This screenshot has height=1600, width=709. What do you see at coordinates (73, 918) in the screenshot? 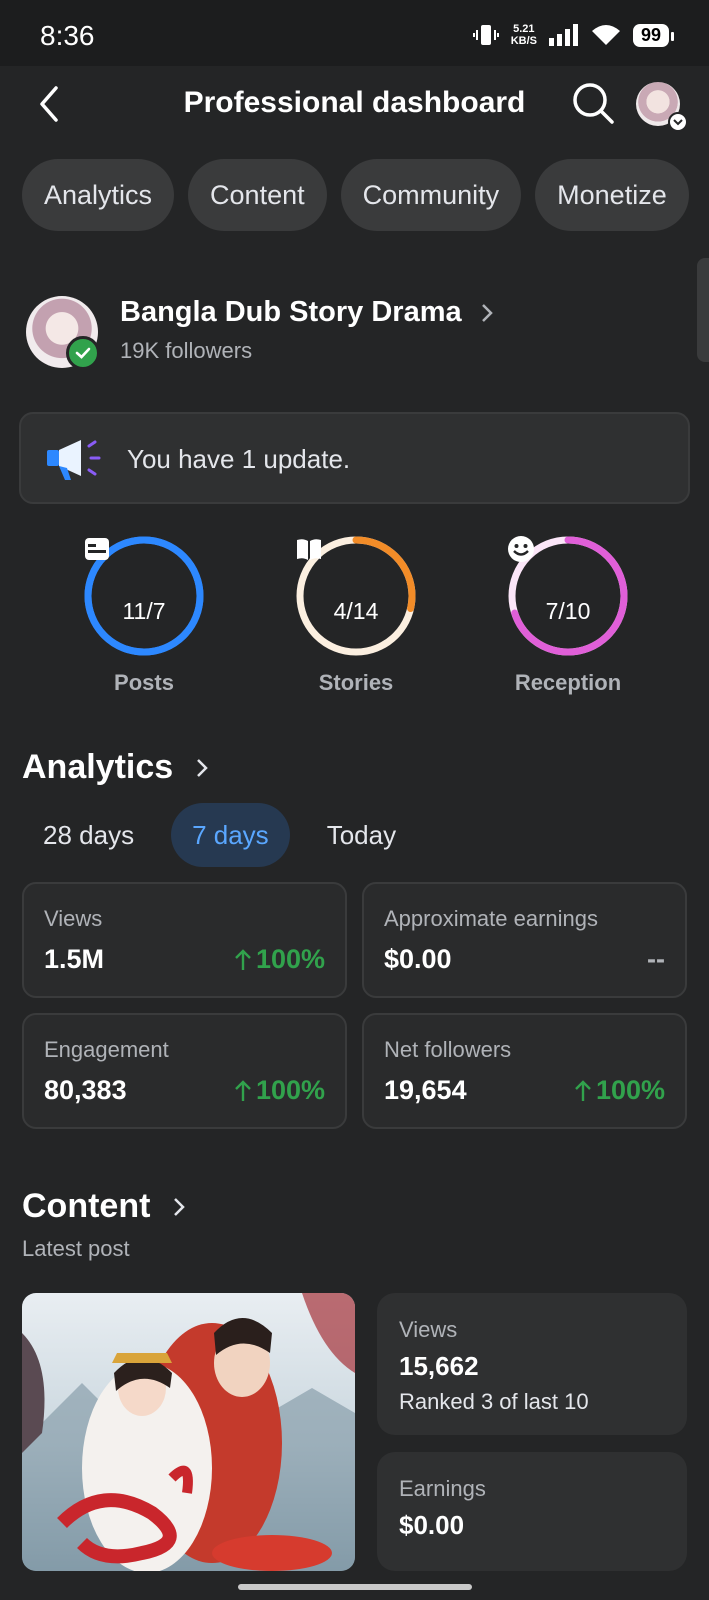
I see `metric-label: Views` at bounding box center [73, 918].